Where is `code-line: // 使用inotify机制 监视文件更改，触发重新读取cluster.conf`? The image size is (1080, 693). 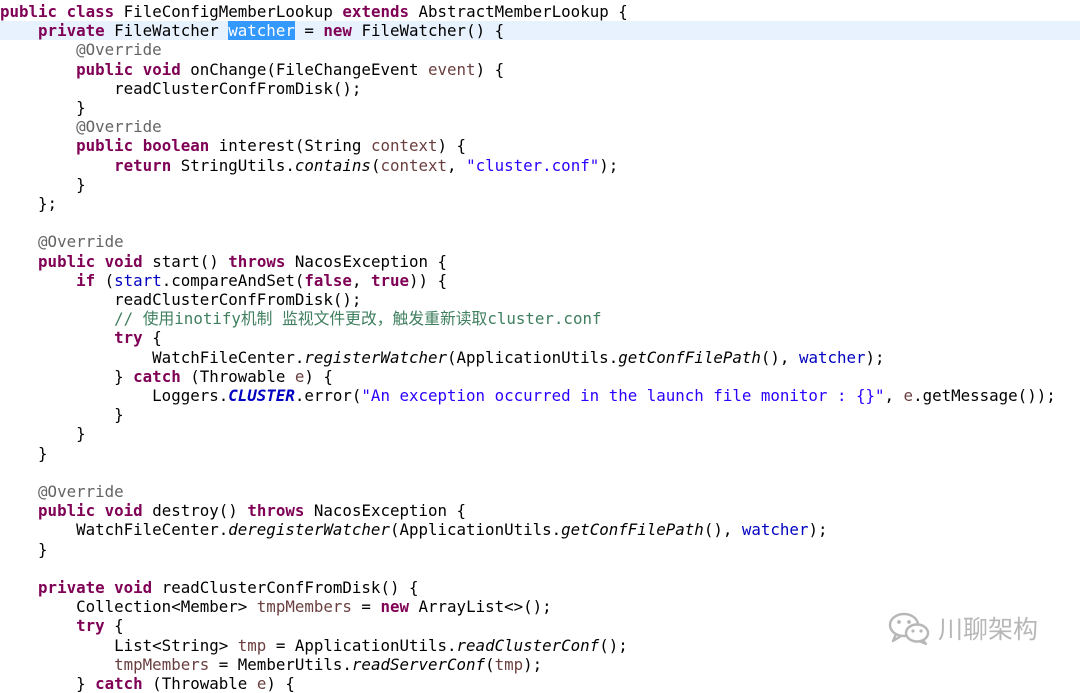 code-line: // 使用inotify机制 监视文件更改，触发重新读取cluster.conf is located at coordinates (540, 318).